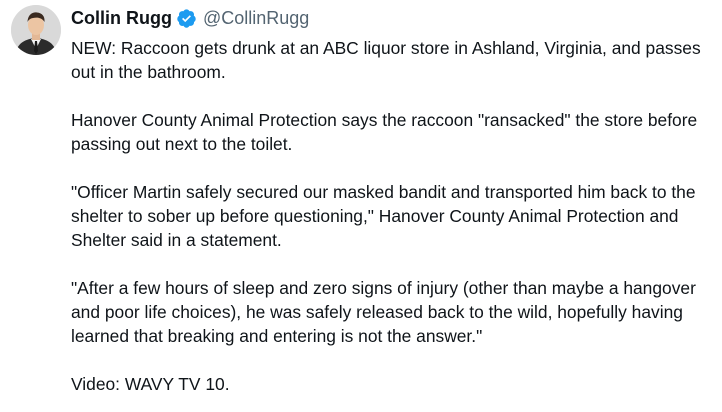 The width and height of the screenshot is (722, 412). I want to click on author-name: Collin Rugg, so click(121, 18).